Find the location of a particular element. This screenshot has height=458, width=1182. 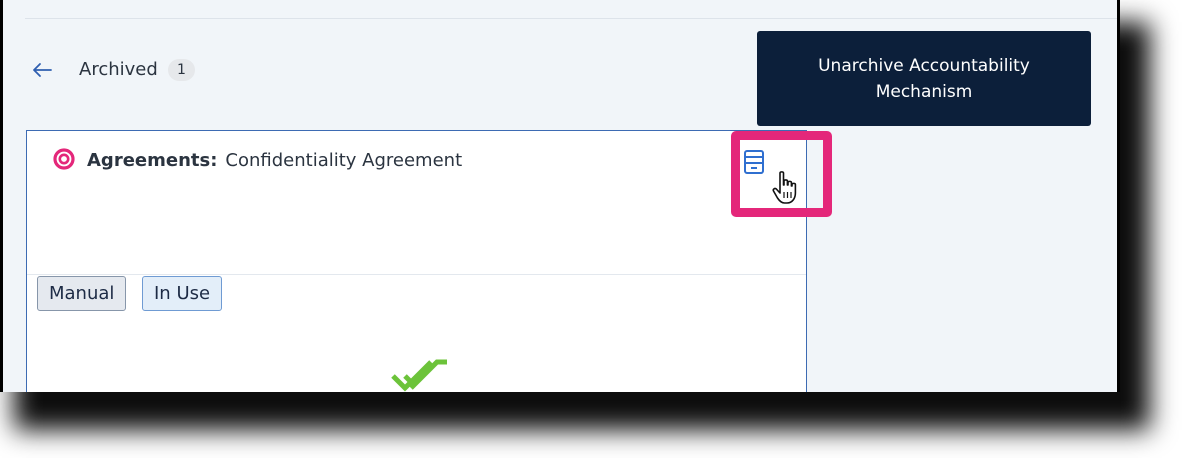

card-title-text: Confidentiality Agreement is located at coordinates (344, 160).